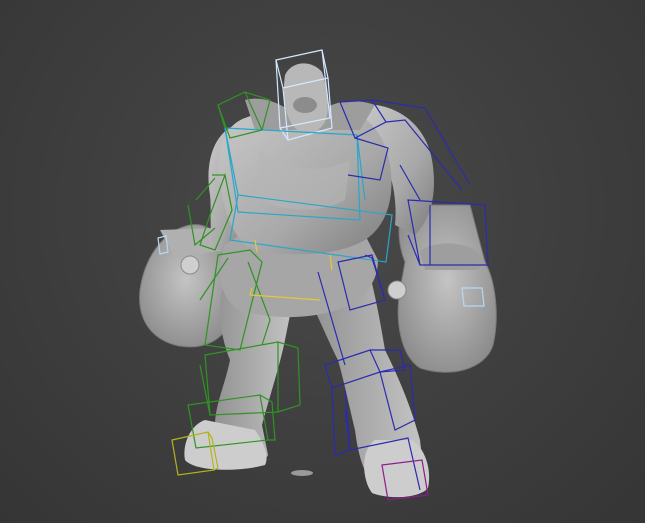 The height and width of the screenshot is (523, 645). Describe the element at coordinates (302, 473) in the screenshot. I see `ground-marker` at that location.